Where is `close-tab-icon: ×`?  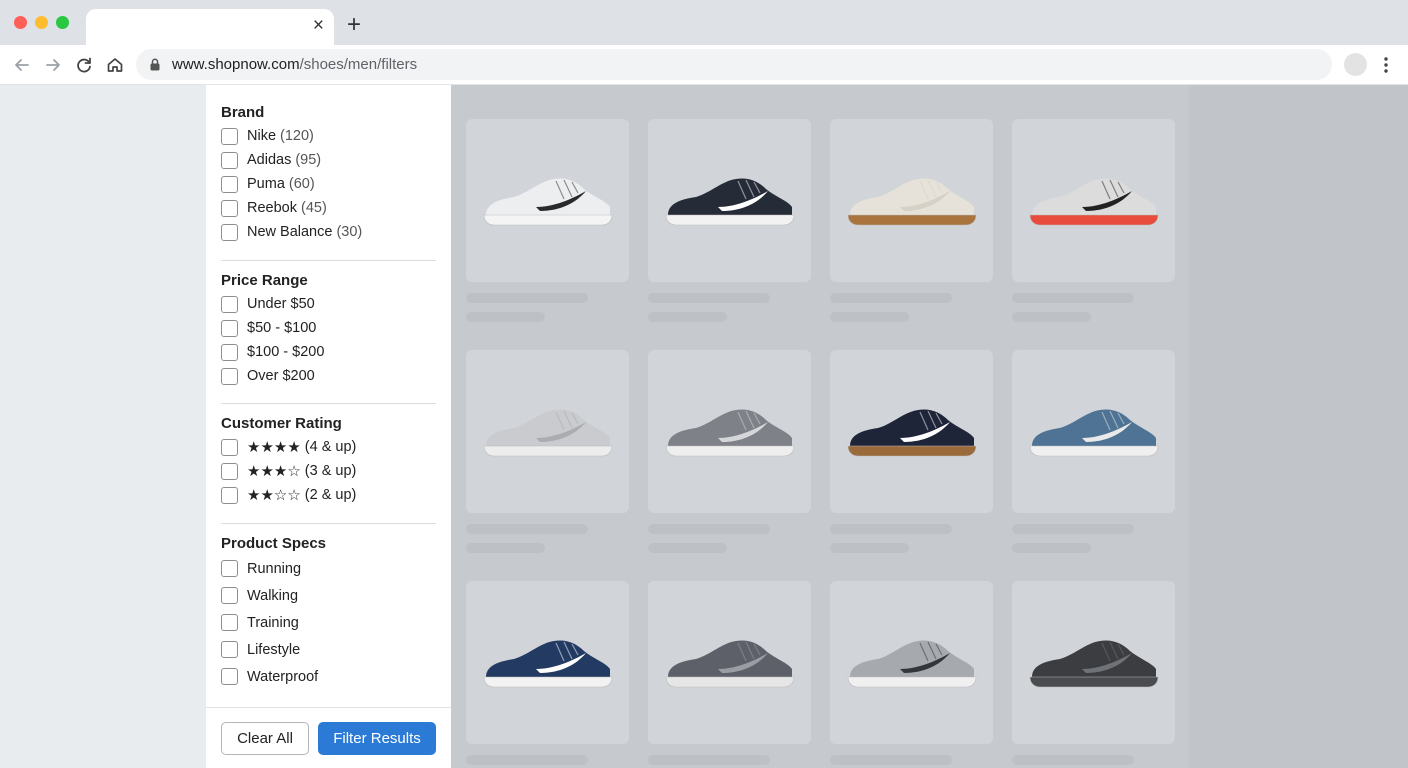
close-tab-icon: × is located at coordinates (318, 26).